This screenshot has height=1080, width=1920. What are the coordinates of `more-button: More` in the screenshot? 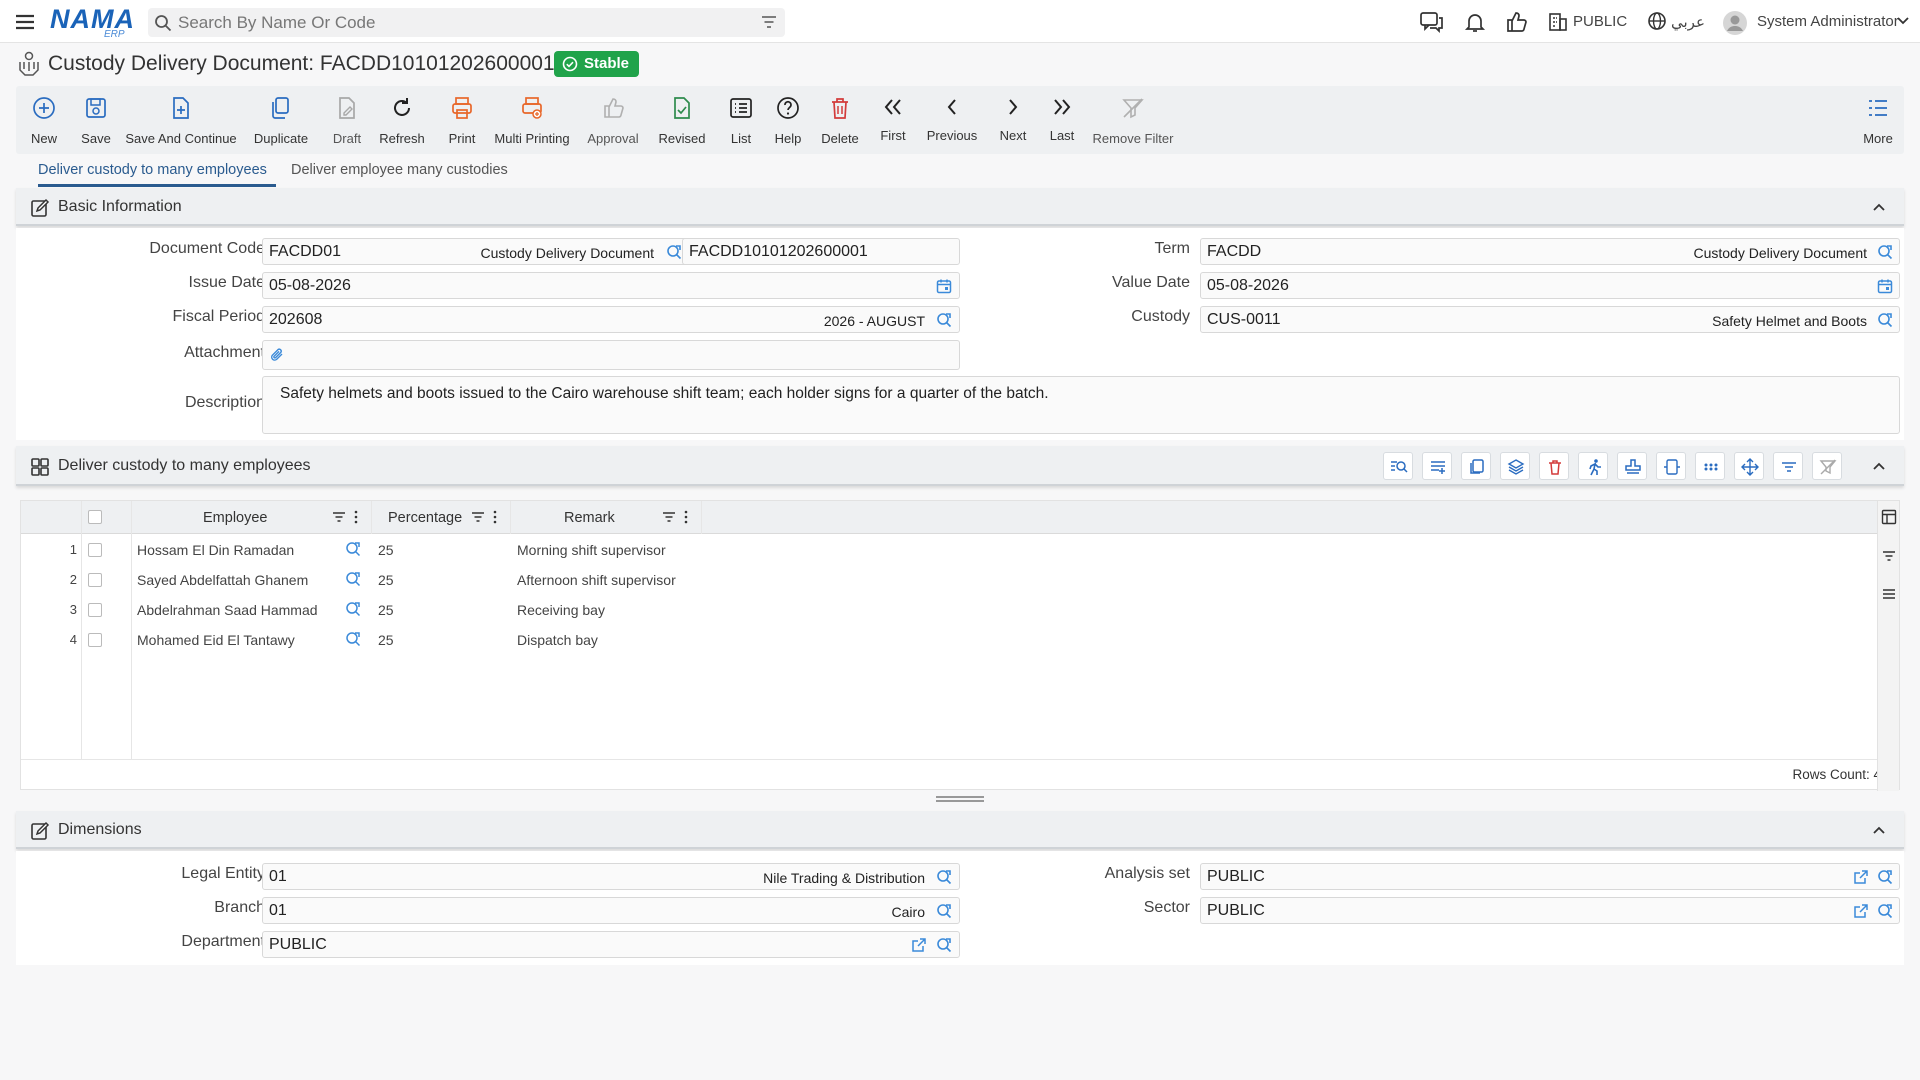 It's located at (1878, 120).